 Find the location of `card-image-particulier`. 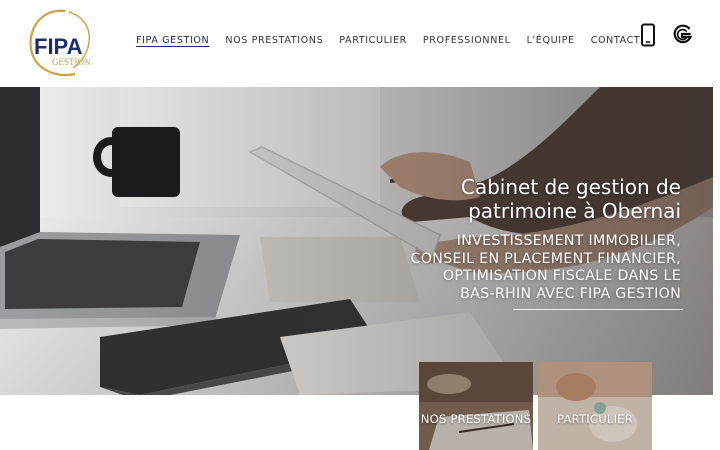

card-image-particulier is located at coordinates (595, 406).